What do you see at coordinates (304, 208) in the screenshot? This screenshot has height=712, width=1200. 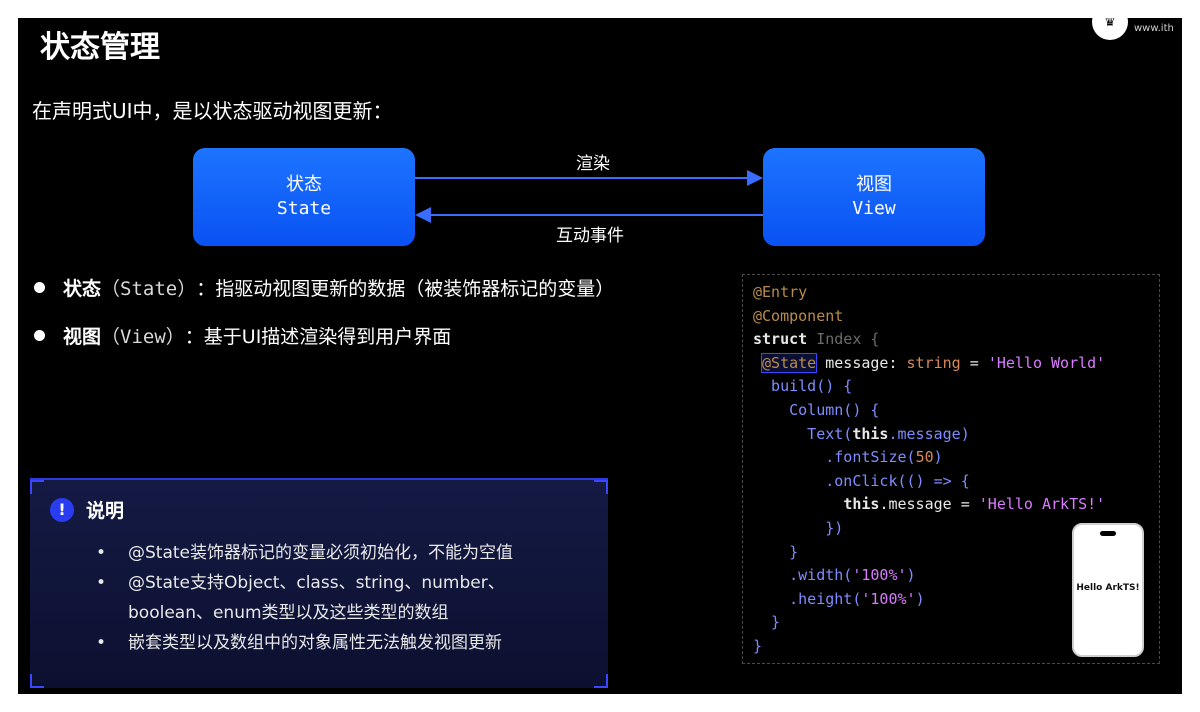 I see `state-box-en: State` at bounding box center [304, 208].